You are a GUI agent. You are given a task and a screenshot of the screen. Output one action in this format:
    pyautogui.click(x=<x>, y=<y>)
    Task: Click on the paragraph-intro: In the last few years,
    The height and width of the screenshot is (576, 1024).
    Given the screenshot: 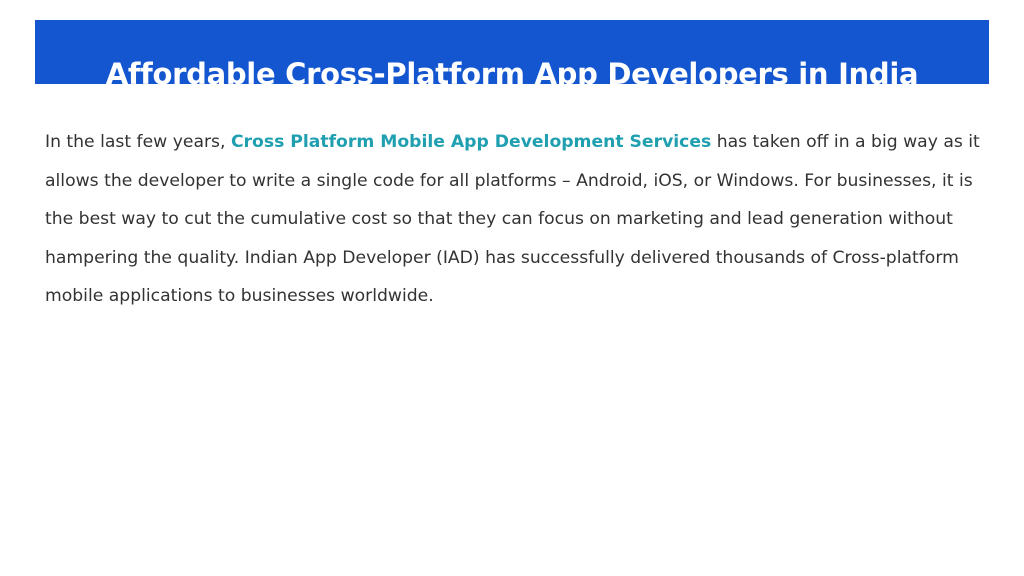 What is the action you would take?
    pyautogui.click(x=138, y=142)
    